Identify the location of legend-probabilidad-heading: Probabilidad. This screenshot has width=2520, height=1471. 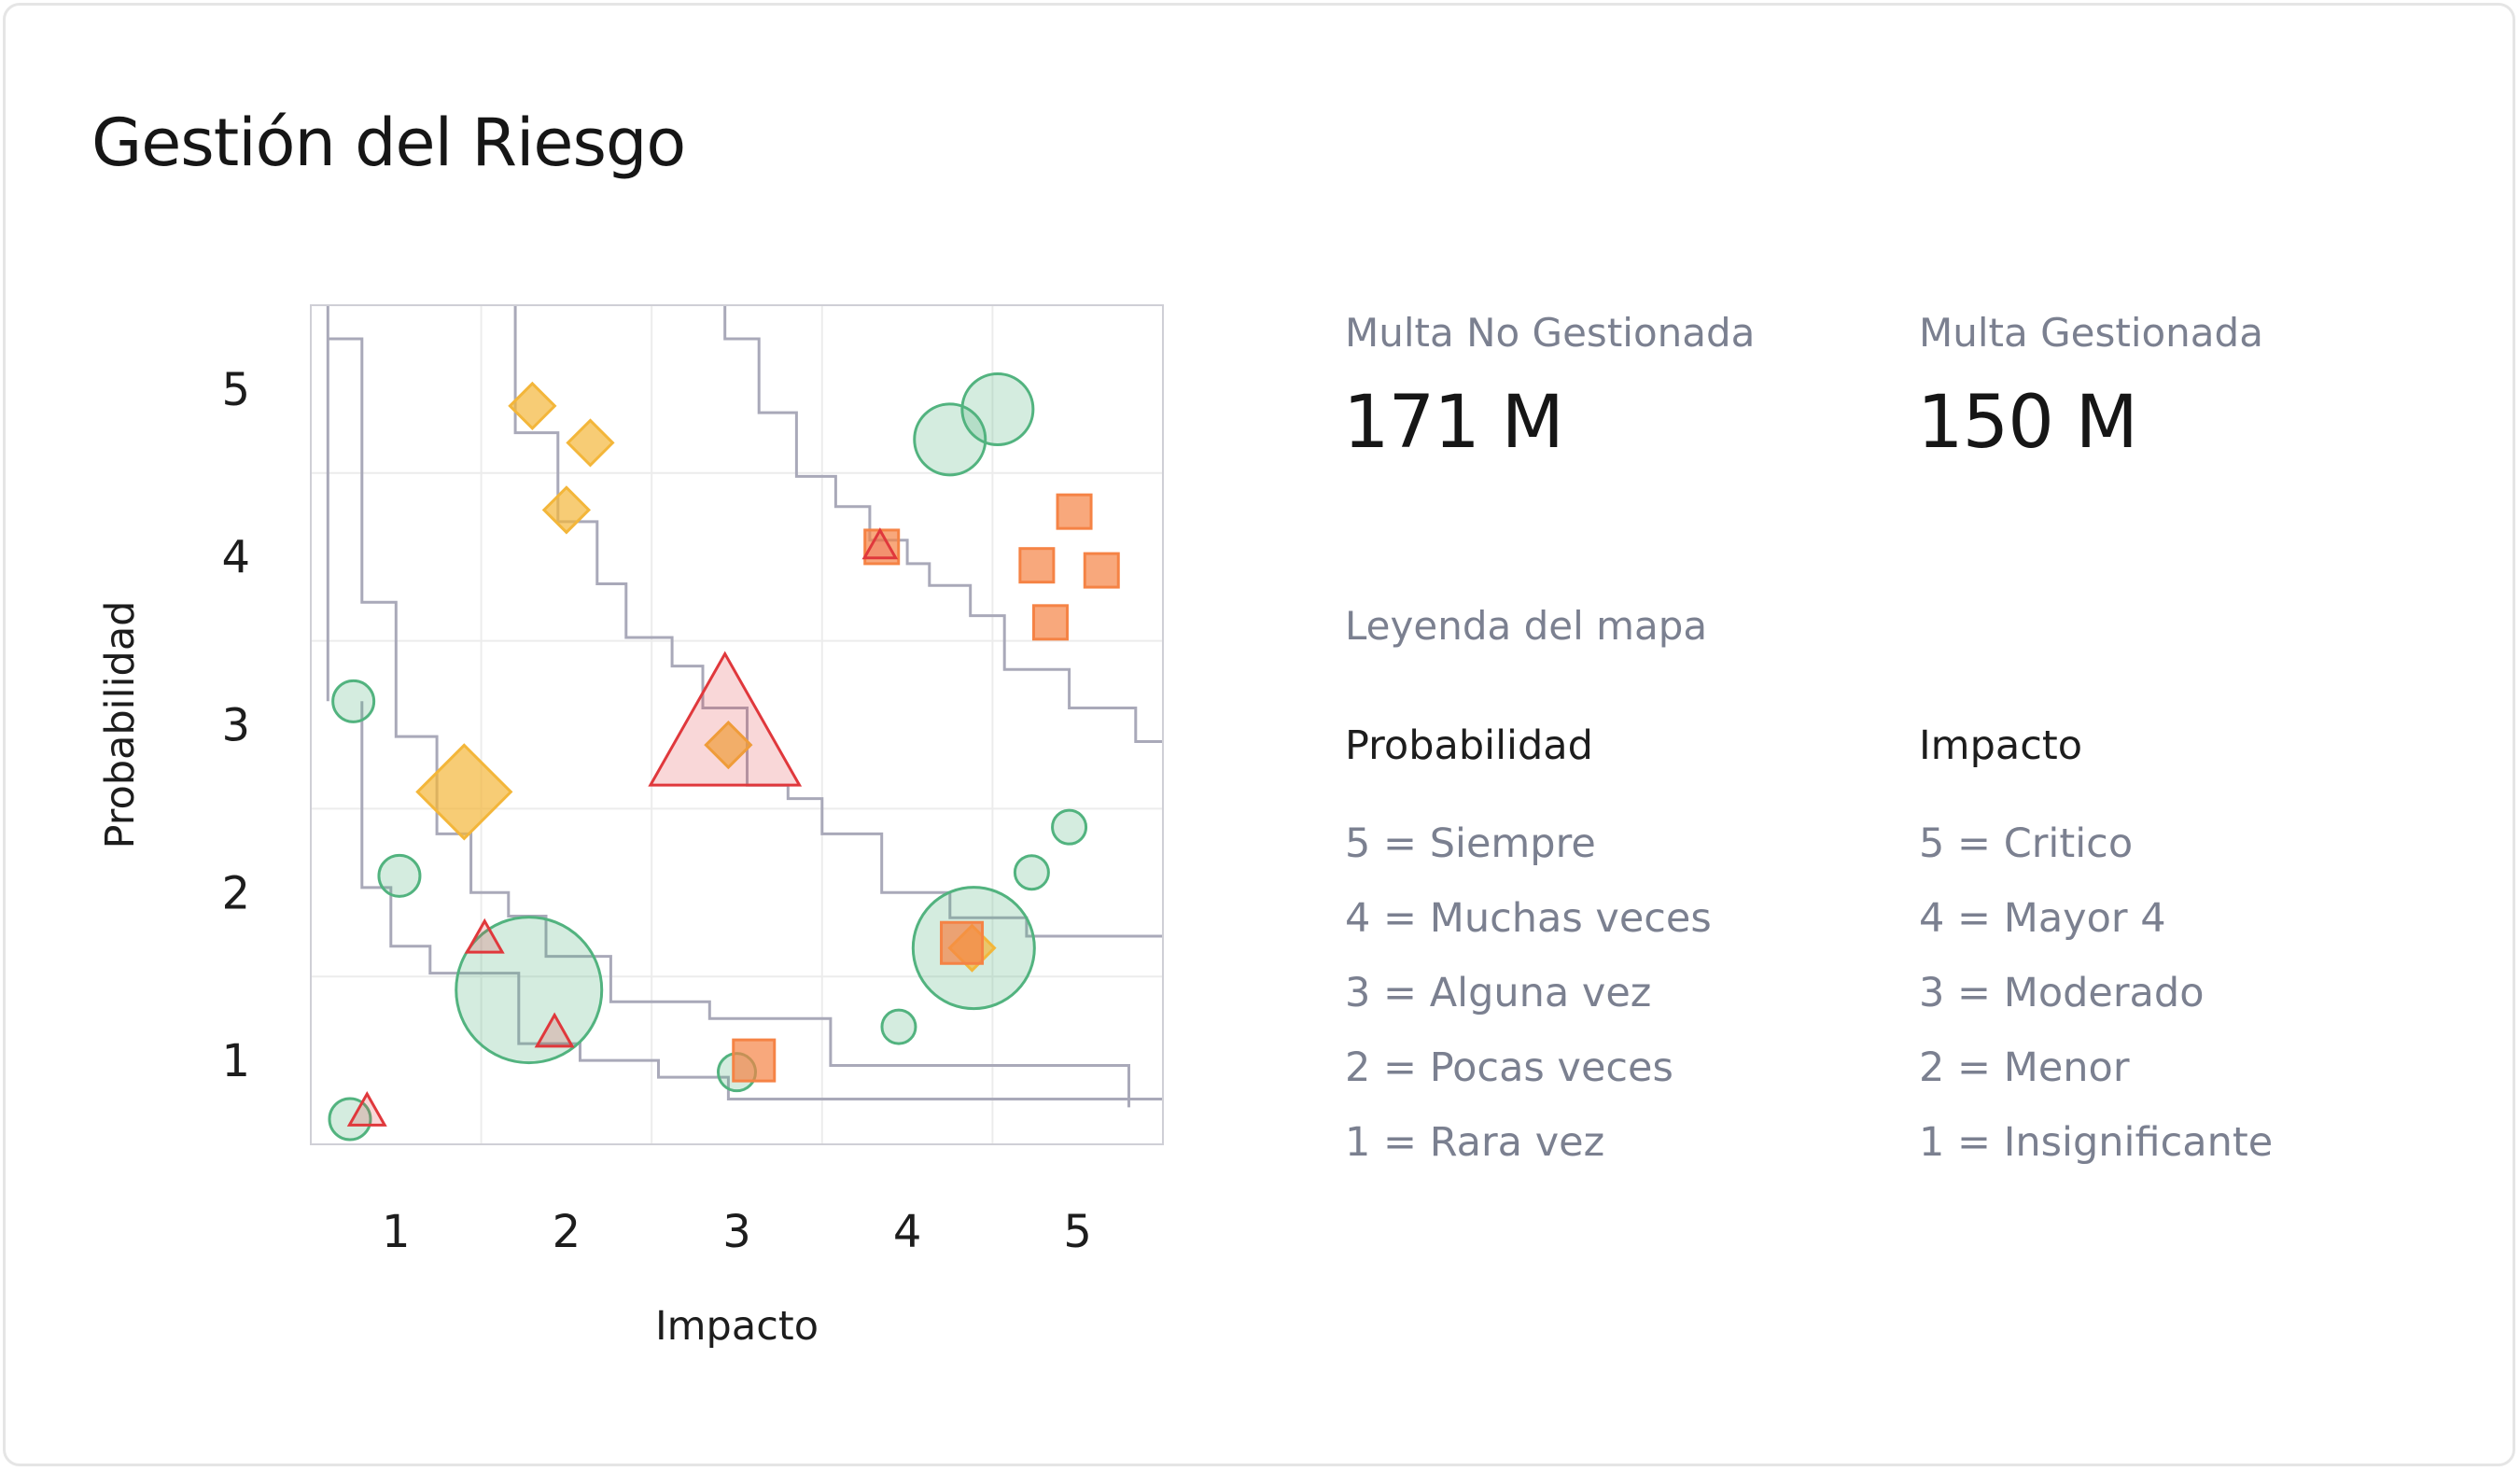
(1469, 745).